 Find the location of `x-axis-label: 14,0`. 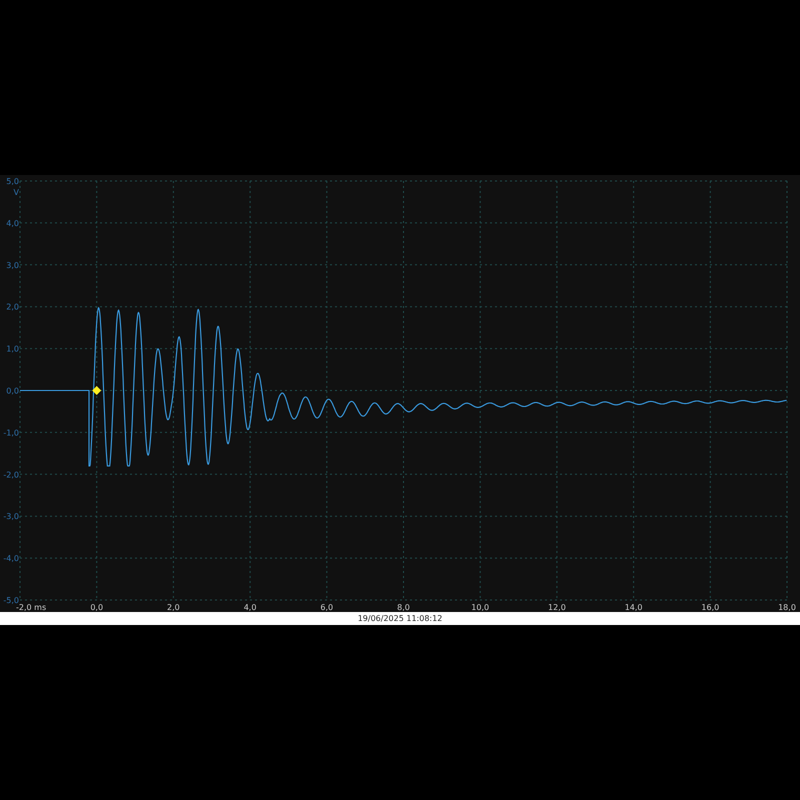

x-axis-label: 14,0 is located at coordinates (633, 607).